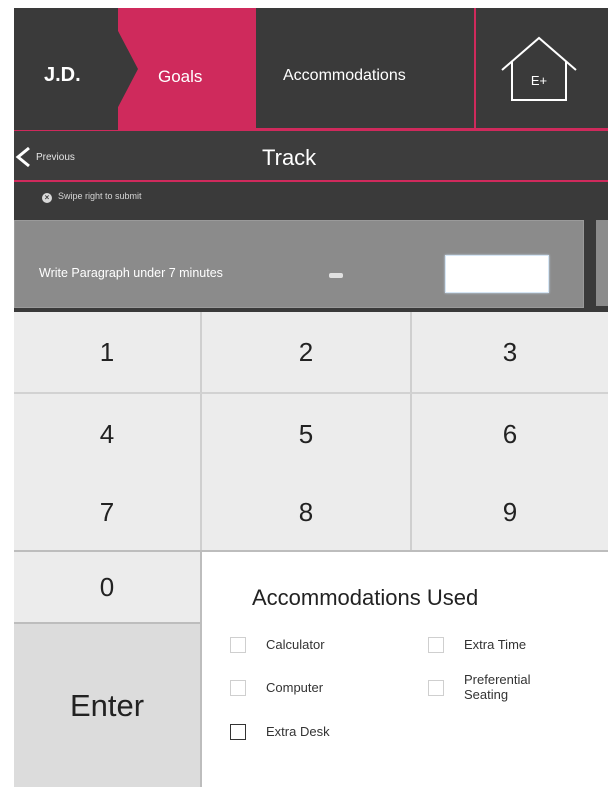 Image resolution: width=608 pixels, height=787 pixels. I want to click on extra-time-label: Extra Time, so click(495, 644).